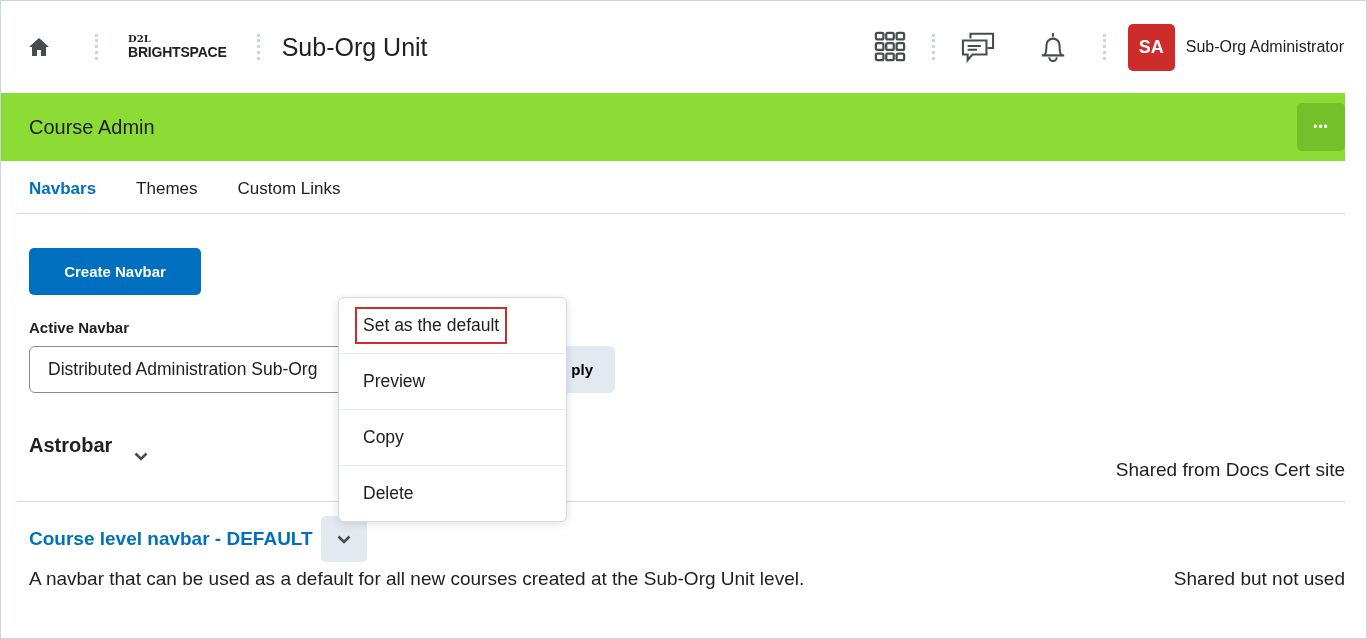 This screenshot has width=1367, height=639. I want to click on logo: D2L BRIGHTSPACE, so click(177, 47).